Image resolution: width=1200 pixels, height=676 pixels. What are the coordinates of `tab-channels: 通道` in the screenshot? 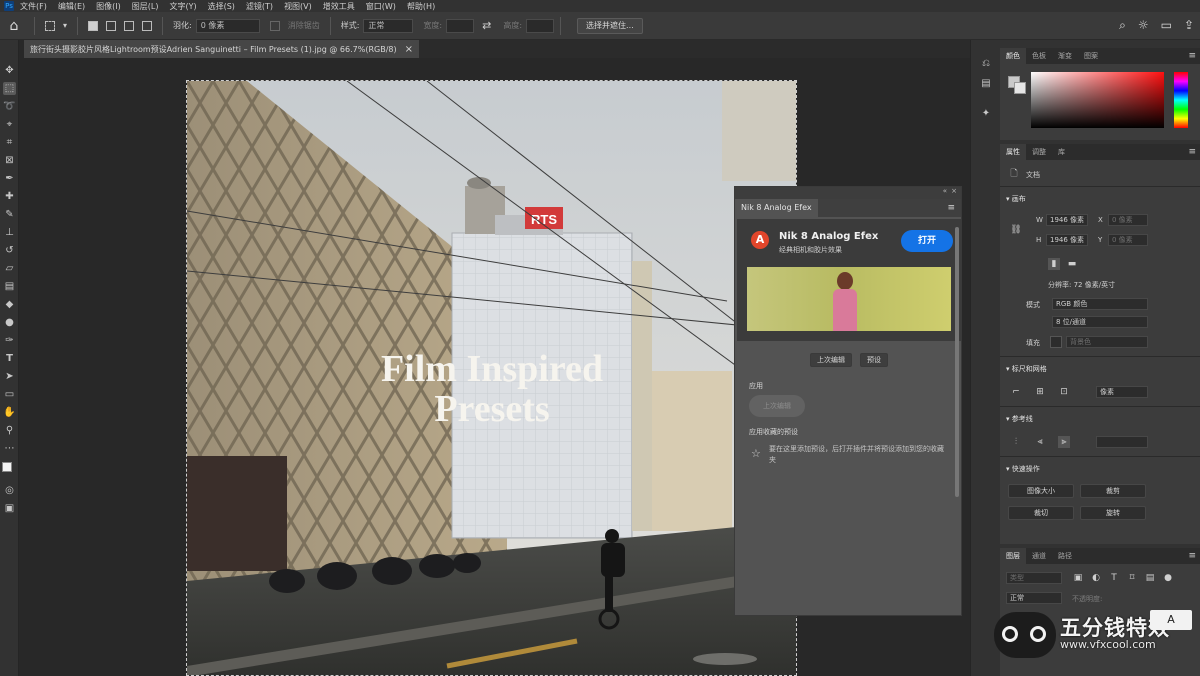 It's located at (1039, 556).